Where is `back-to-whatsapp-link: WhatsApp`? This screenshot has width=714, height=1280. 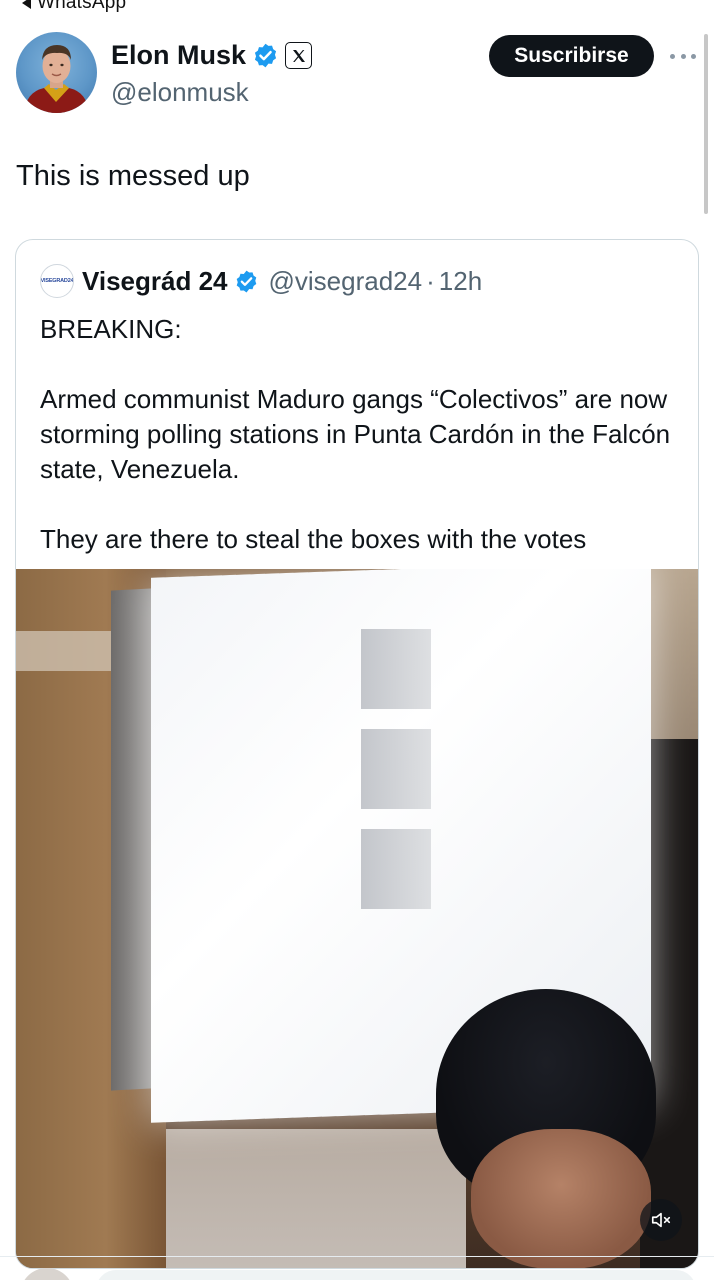
back-to-whatsapp-link: WhatsApp is located at coordinates (74, 6).